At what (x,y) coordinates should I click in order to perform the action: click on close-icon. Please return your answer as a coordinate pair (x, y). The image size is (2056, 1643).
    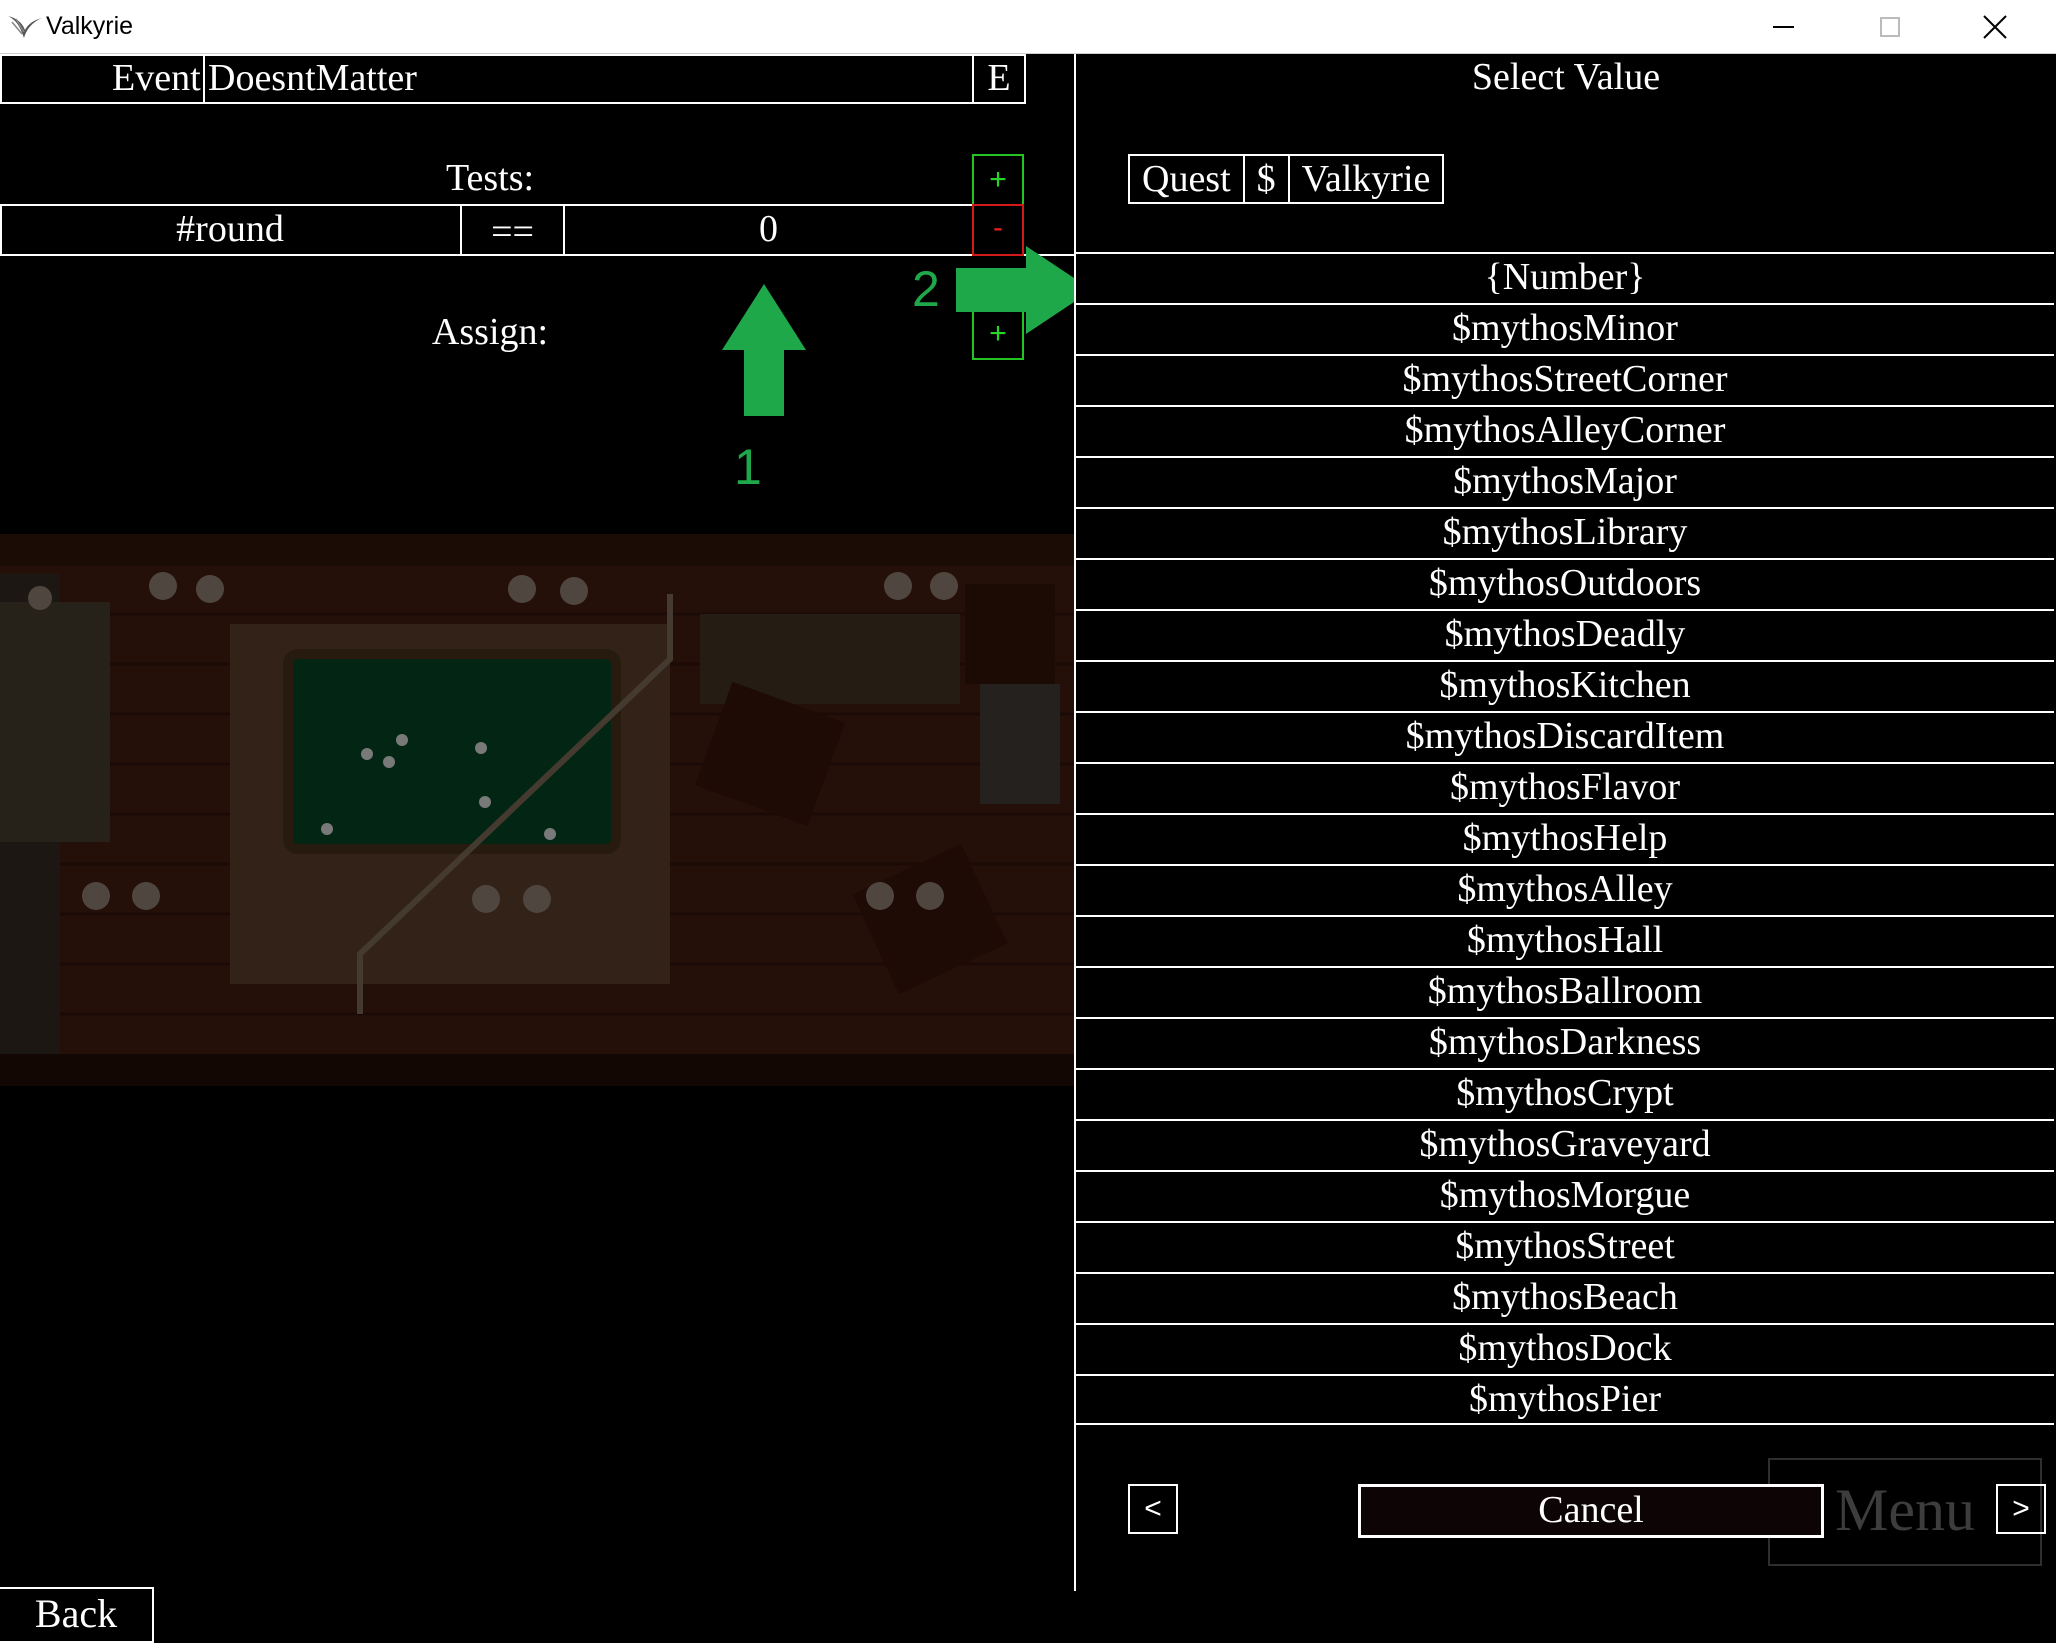
    Looking at the image, I should click on (1995, 27).